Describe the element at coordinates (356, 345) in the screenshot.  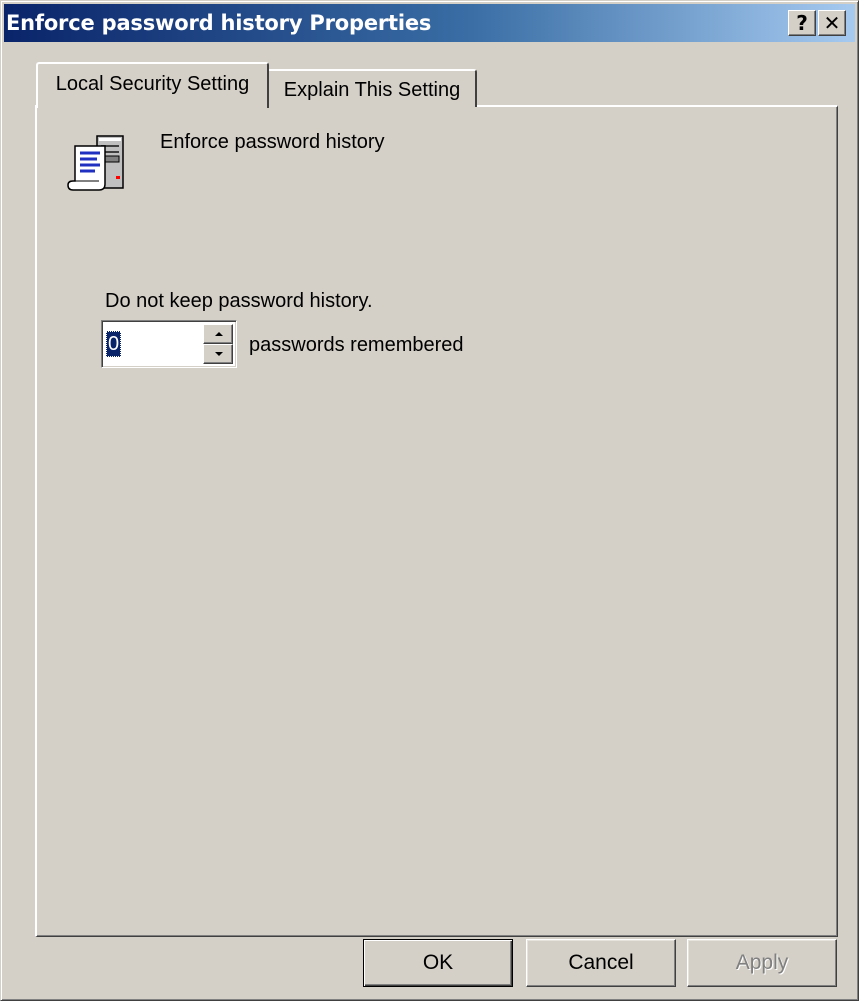
I see `passwords-remembered-label: passwords remembered` at that location.